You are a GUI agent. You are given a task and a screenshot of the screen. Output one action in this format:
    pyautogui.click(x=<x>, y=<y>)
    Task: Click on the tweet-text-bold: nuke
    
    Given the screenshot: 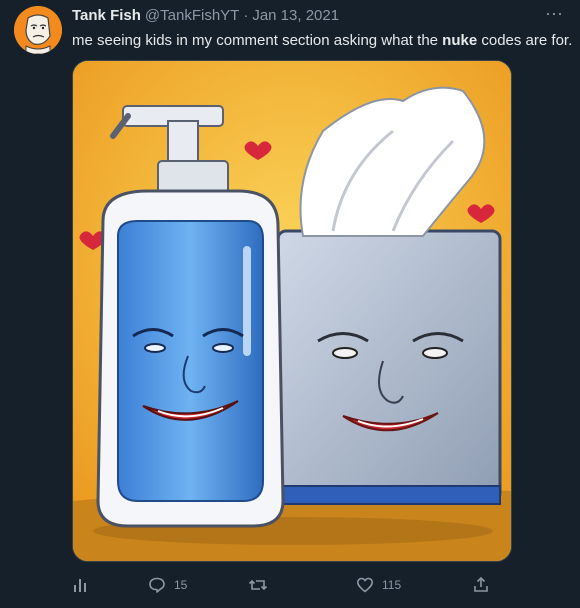 What is the action you would take?
    pyautogui.click(x=460, y=40)
    